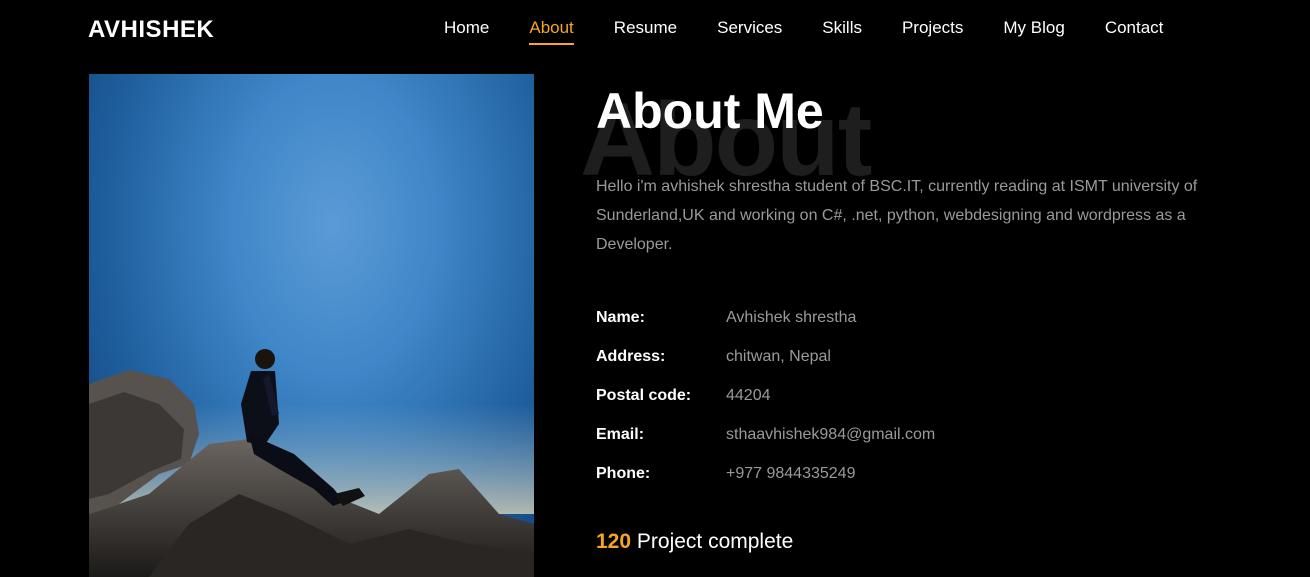 The height and width of the screenshot is (577, 1310). I want to click on info-row-email: Email: sthaavhishek984@gmail.com, so click(765, 434).